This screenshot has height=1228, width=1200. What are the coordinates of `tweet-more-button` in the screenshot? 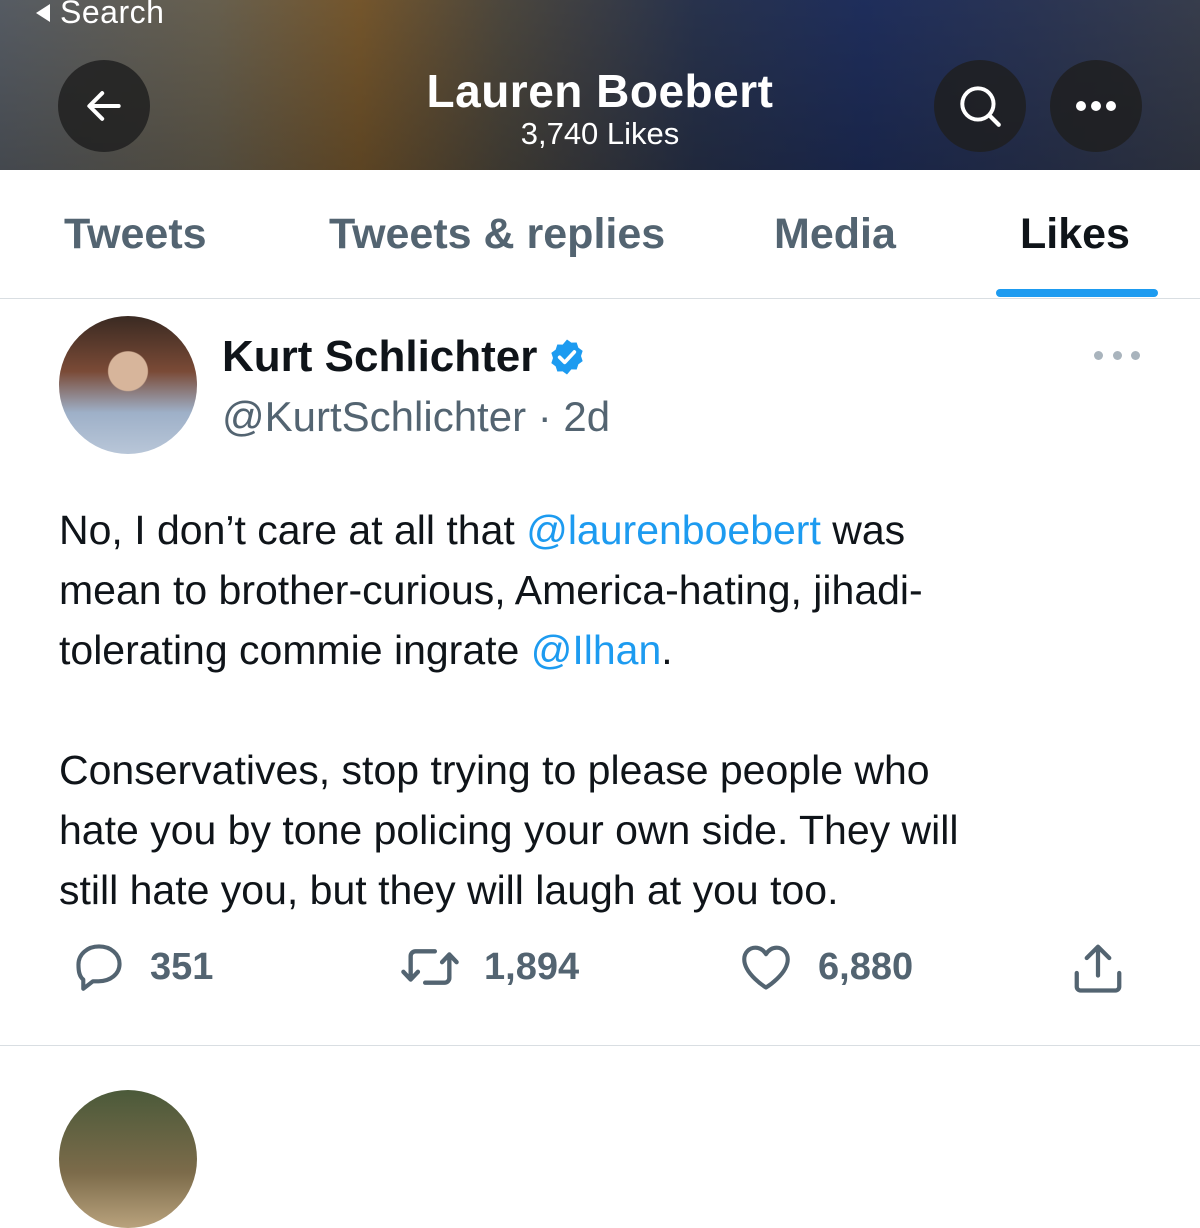 It's located at (1117, 355).